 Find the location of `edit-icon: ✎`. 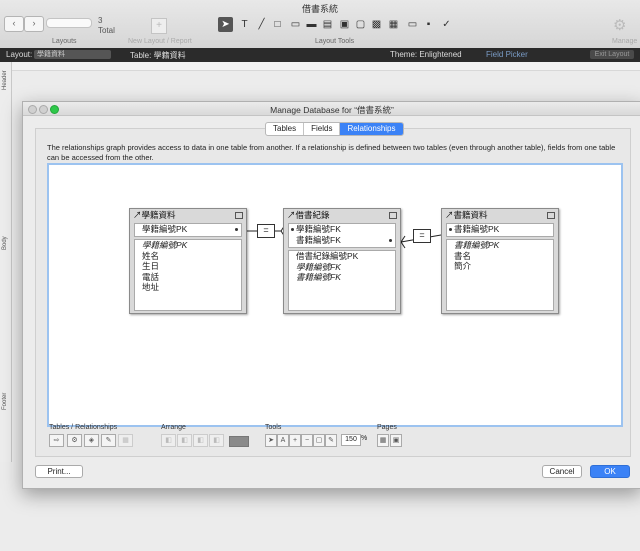

edit-icon: ✎ is located at coordinates (108, 440).